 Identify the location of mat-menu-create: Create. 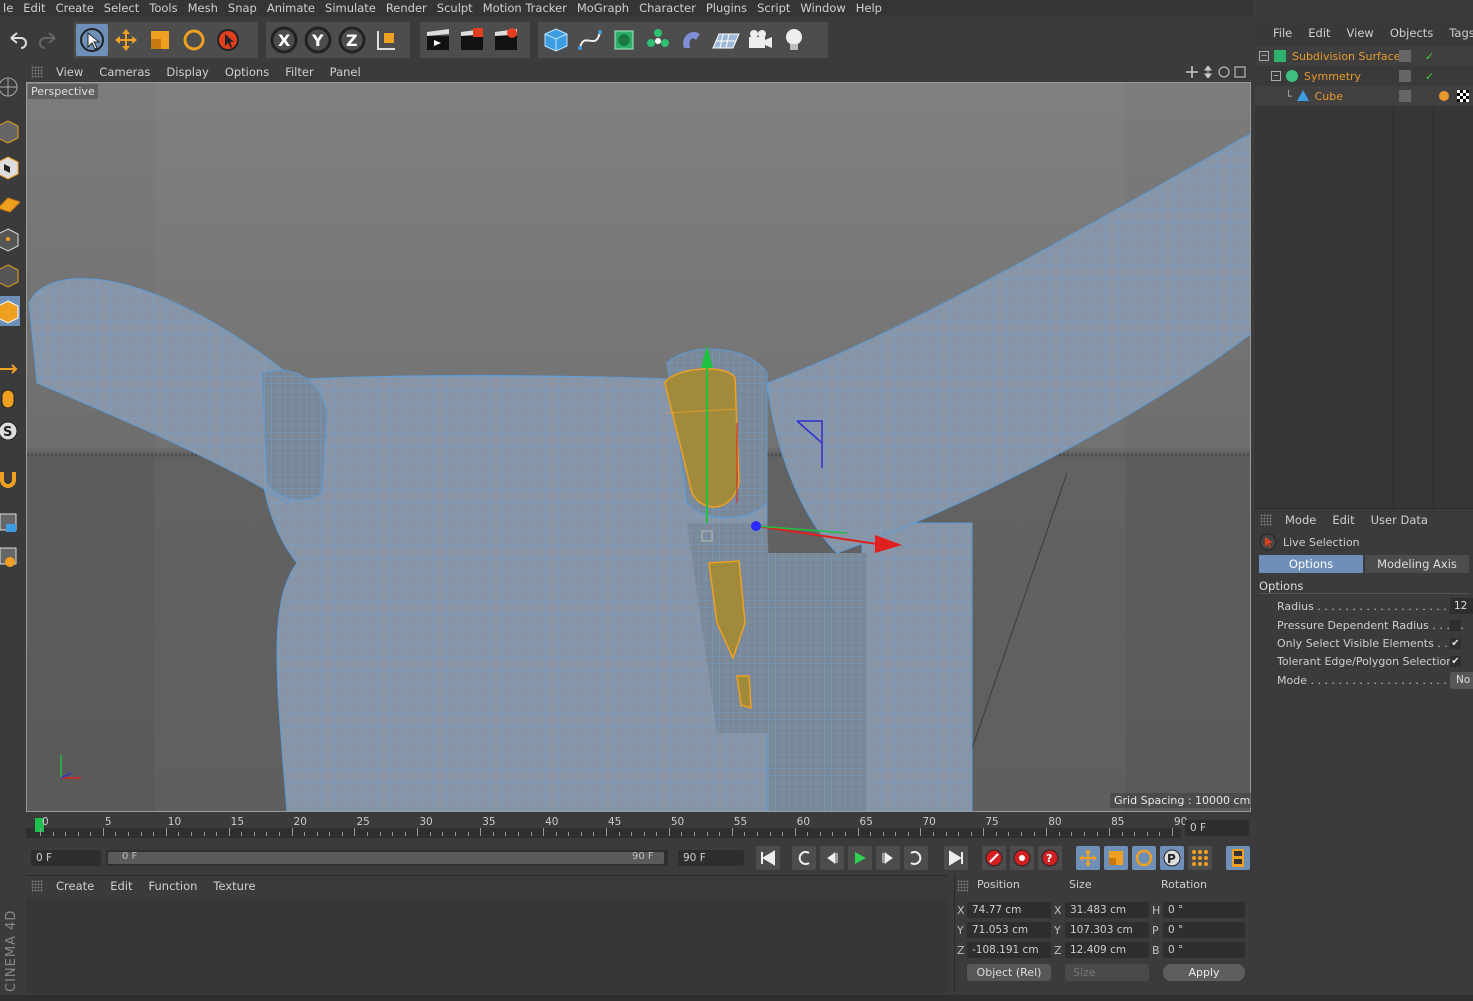
(75, 886).